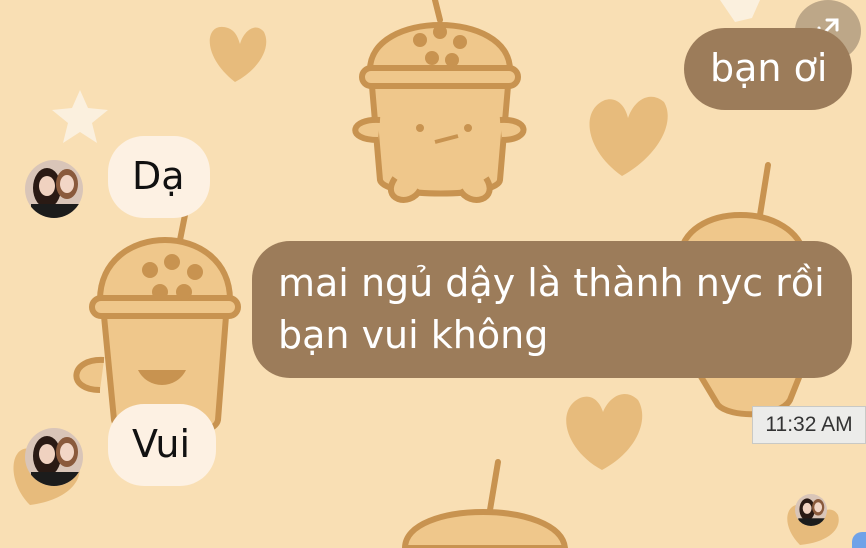  I want to click on message-bubble-outgoing: bạn ơi, so click(768, 69).